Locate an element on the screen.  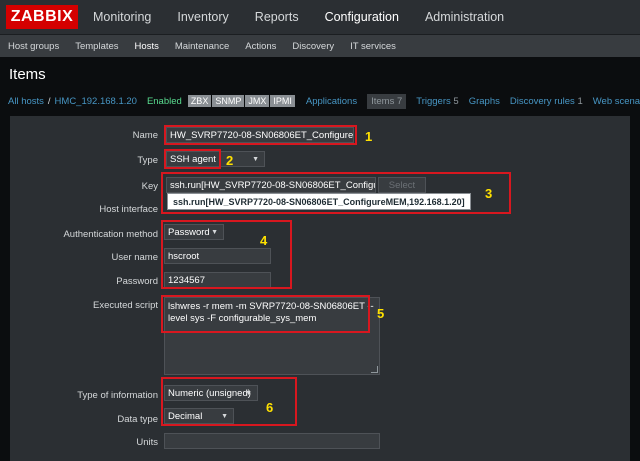
subnav-actions: Actions is located at coordinates (260, 46).